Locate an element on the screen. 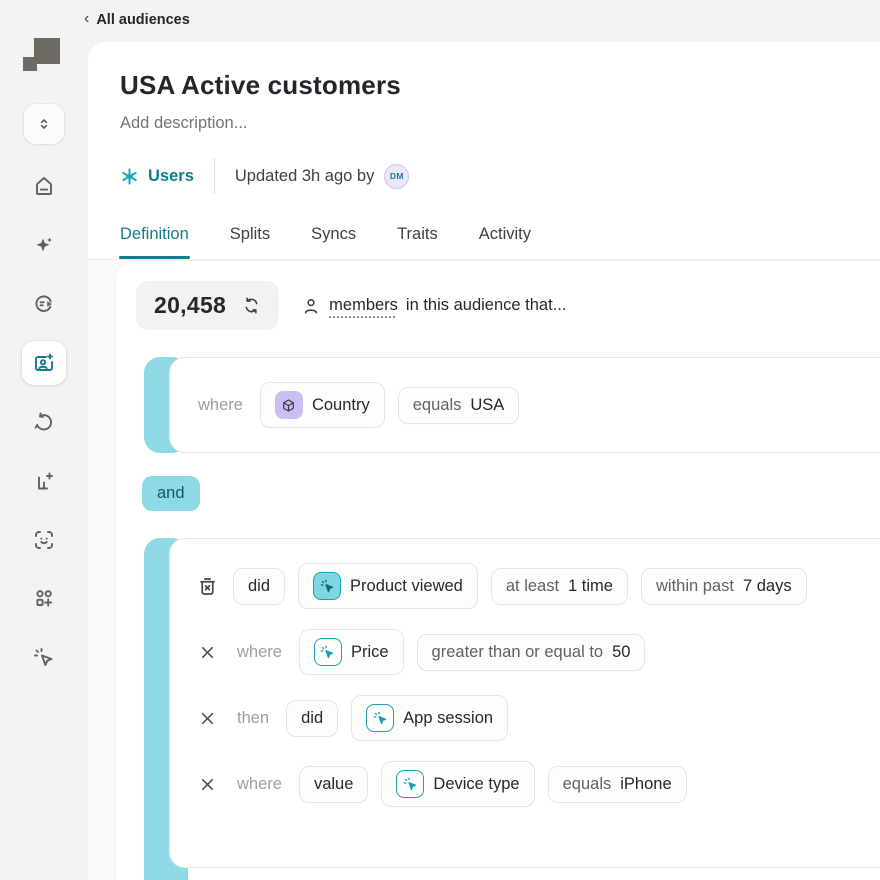 The height and width of the screenshot is (880, 880). qualifier-label: value is located at coordinates (333, 783).